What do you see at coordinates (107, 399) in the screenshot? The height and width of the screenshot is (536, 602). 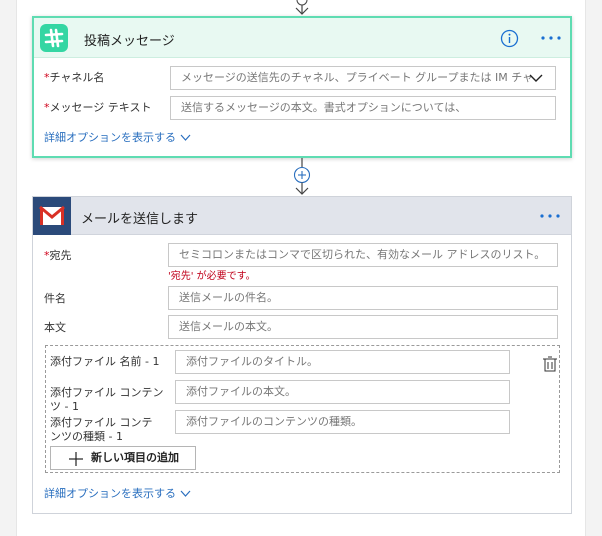 I see `attachment-content-label: 添付ファイル コンテンツ - 1` at bounding box center [107, 399].